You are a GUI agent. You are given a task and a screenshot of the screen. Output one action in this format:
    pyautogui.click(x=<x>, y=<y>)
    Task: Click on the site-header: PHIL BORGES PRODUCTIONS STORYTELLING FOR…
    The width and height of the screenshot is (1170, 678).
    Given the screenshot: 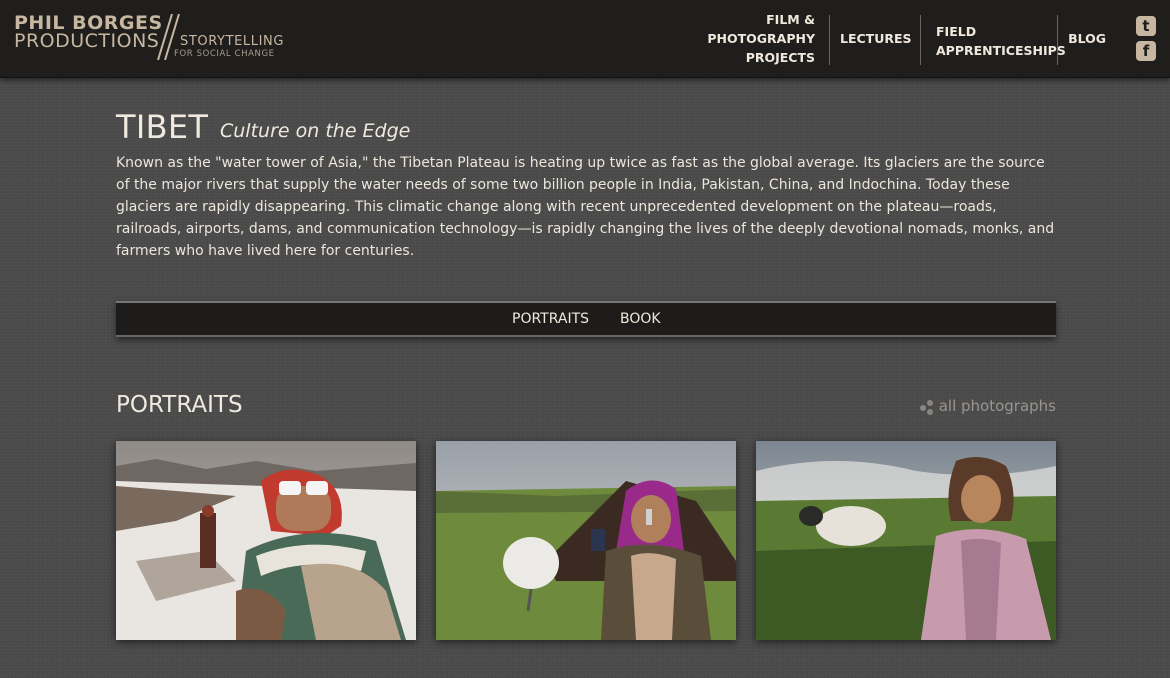 What is the action you would take?
    pyautogui.click(x=585, y=39)
    